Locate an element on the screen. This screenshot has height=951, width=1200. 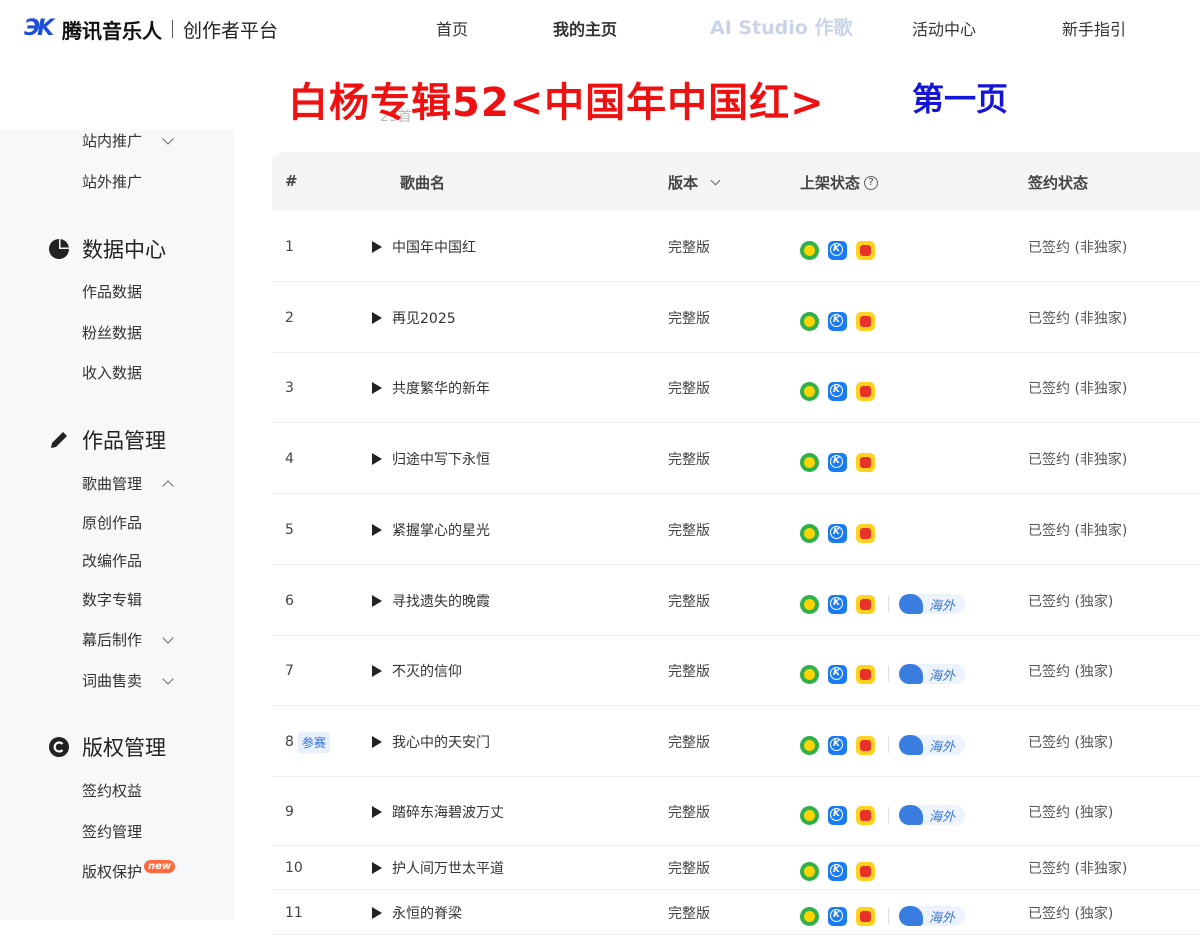
sidebar-item-copyright-protect: 版权保护 new is located at coordinates (129, 871).